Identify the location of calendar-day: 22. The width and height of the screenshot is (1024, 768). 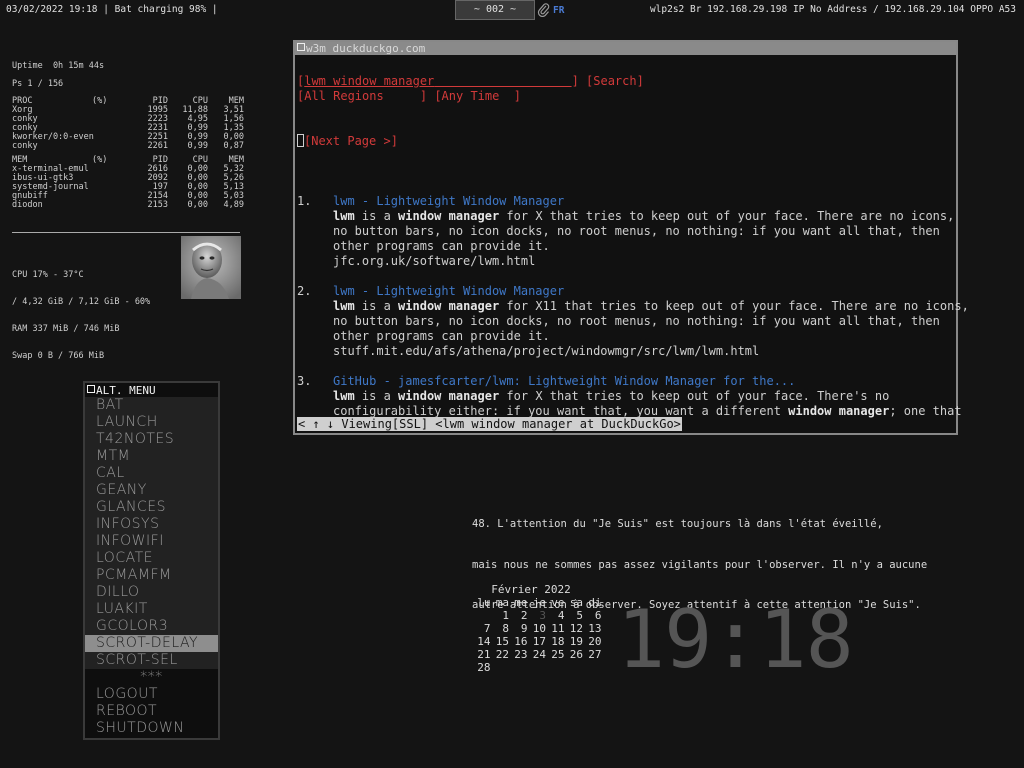
(500, 654).